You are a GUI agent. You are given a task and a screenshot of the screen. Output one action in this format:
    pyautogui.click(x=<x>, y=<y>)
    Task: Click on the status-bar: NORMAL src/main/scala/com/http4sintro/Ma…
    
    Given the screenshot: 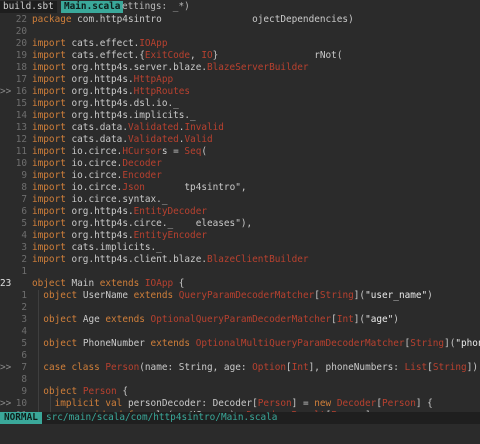 What is the action you would take?
    pyautogui.click(x=240, y=418)
    